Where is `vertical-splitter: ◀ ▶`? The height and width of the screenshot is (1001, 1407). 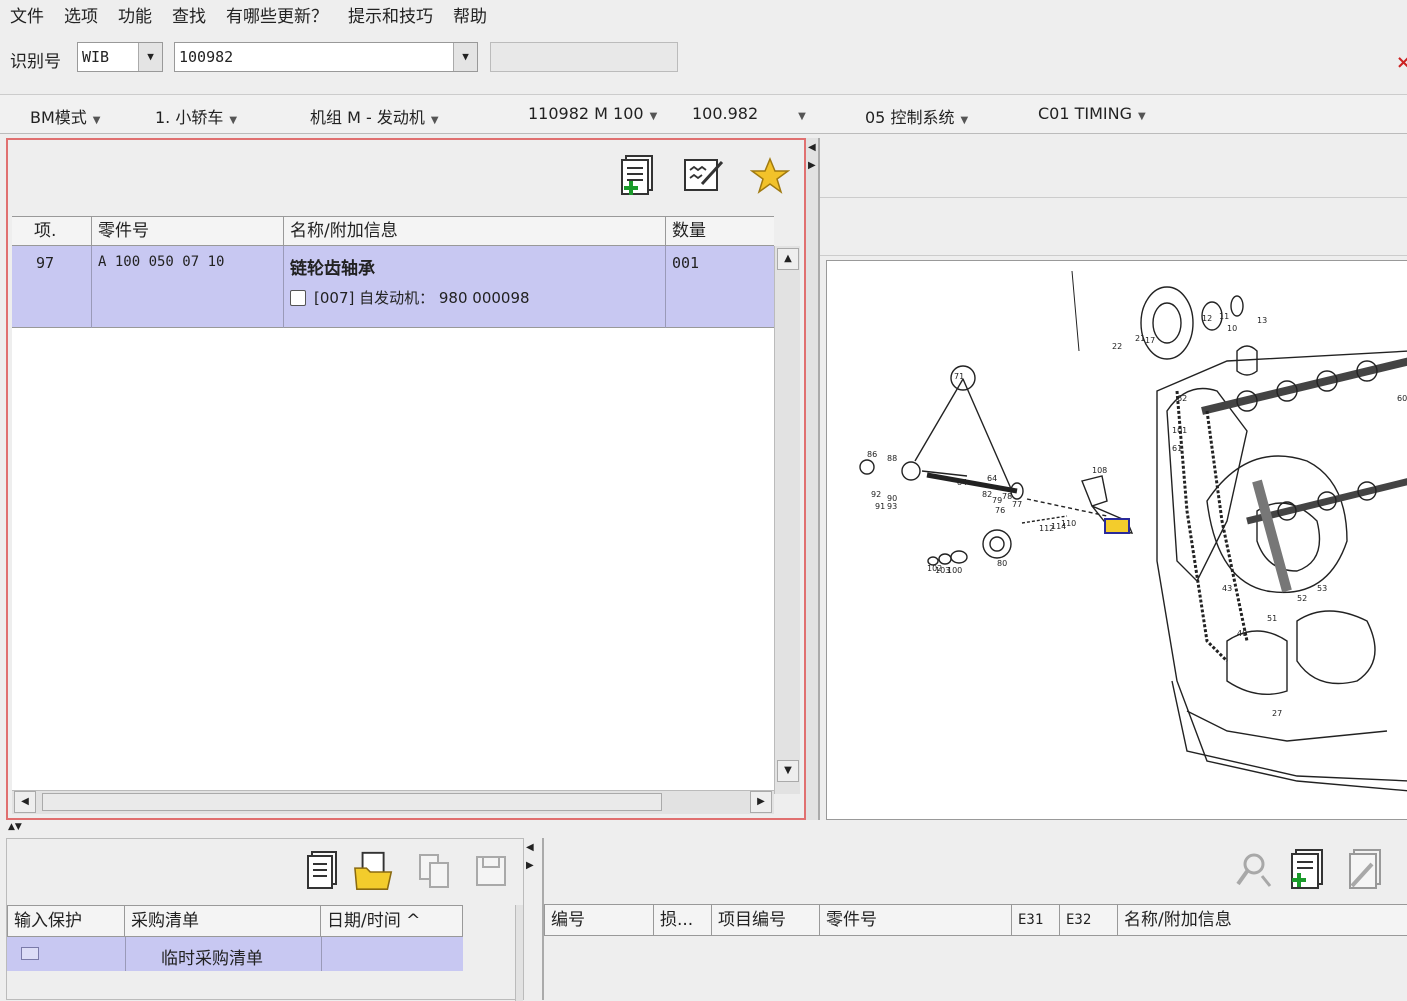
vertical-splitter: ◀ ▶ is located at coordinates (812, 479).